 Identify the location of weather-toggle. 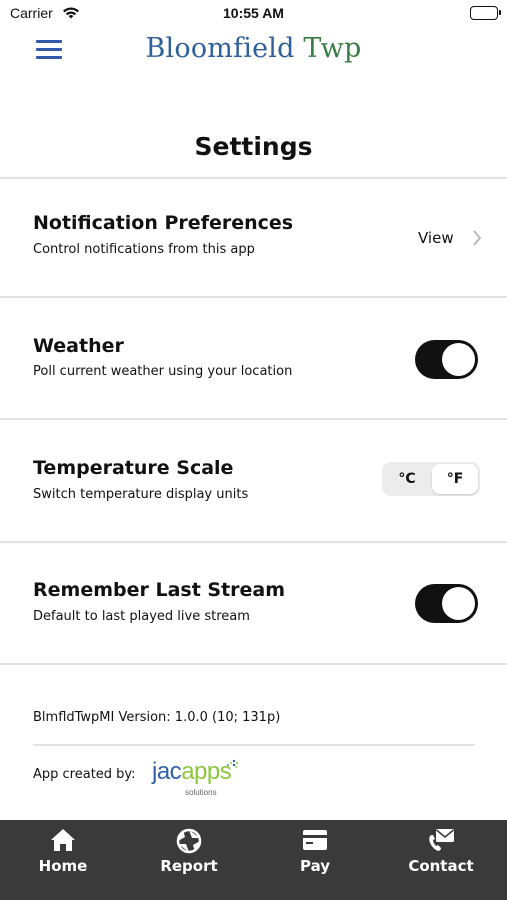
(446, 359).